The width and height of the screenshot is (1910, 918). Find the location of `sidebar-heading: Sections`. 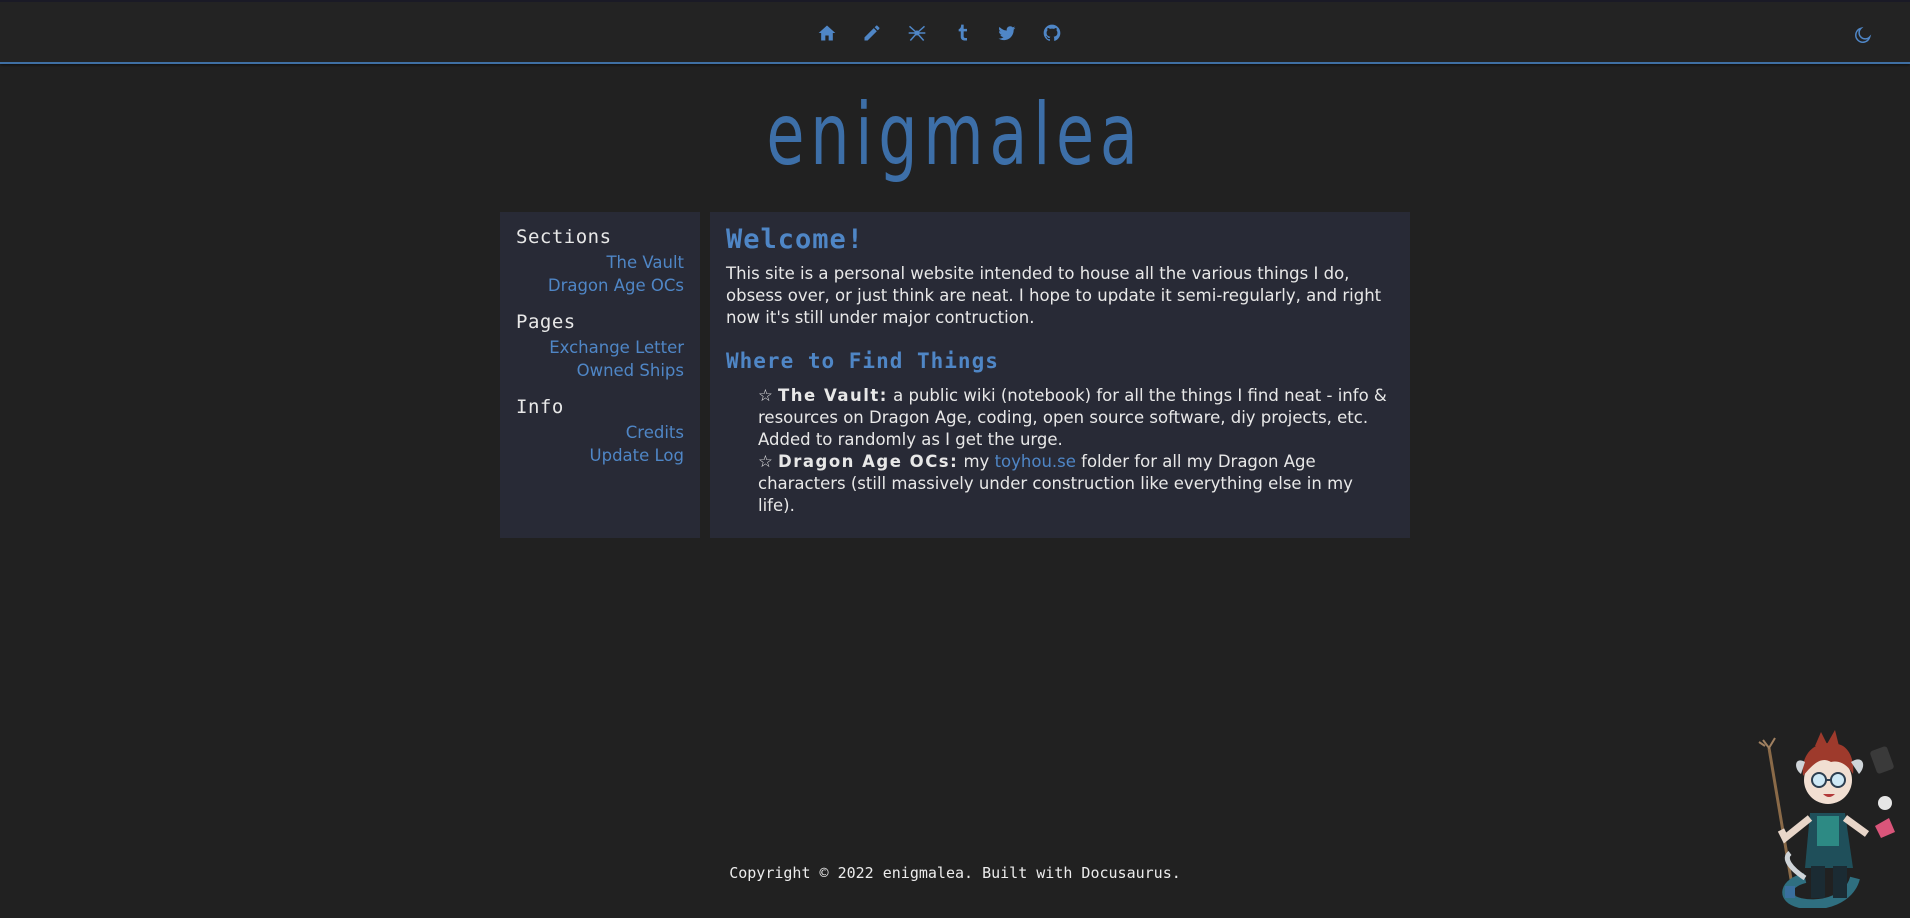

sidebar-heading: Sections is located at coordinates (564, 237).